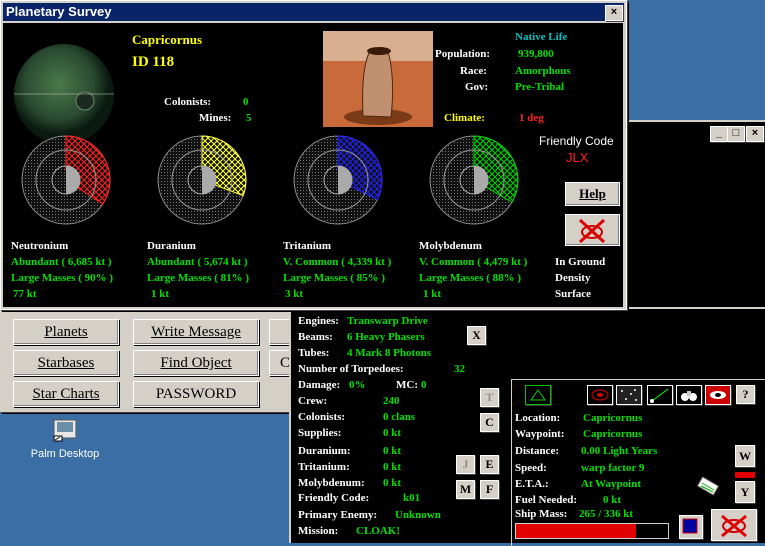  I want to click on tritanium-label: Tritanium:, so click(324, 467).